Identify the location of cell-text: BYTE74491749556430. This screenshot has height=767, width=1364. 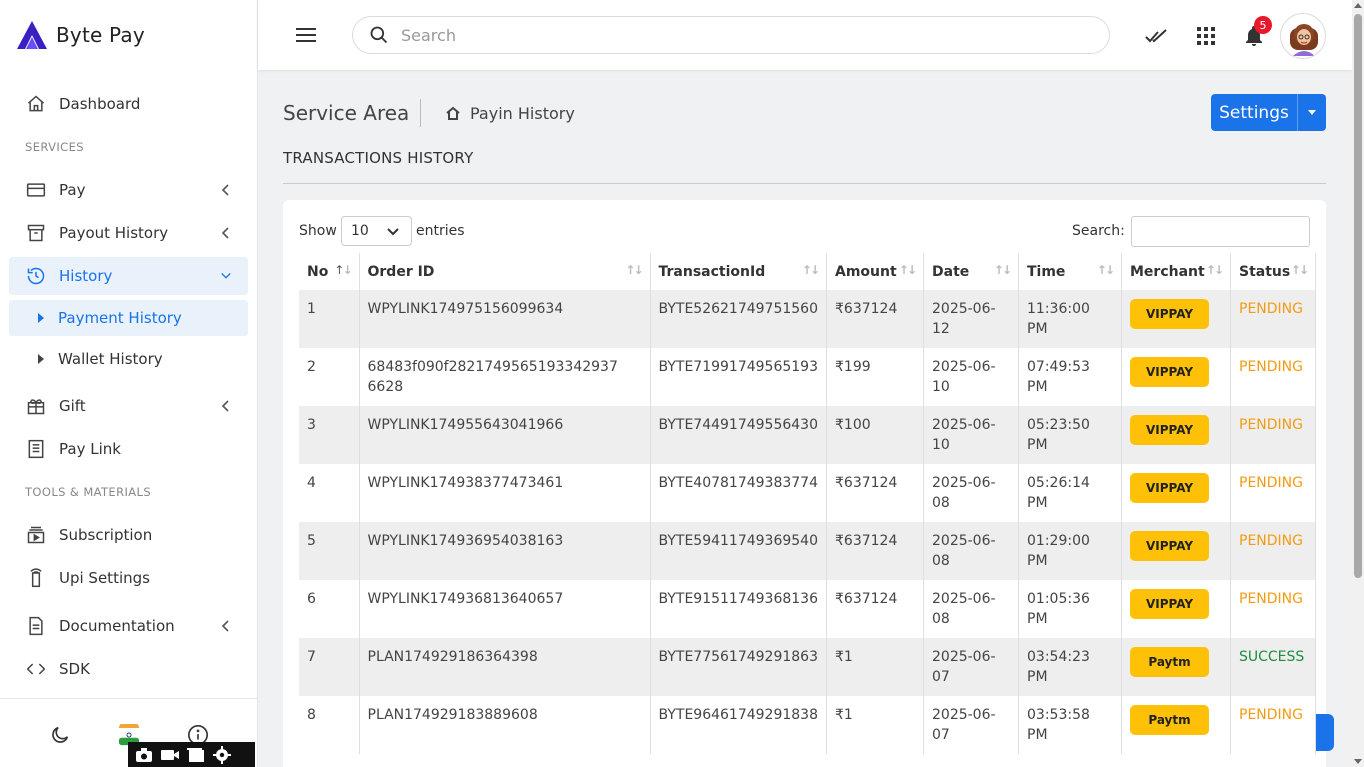
(738, 425).